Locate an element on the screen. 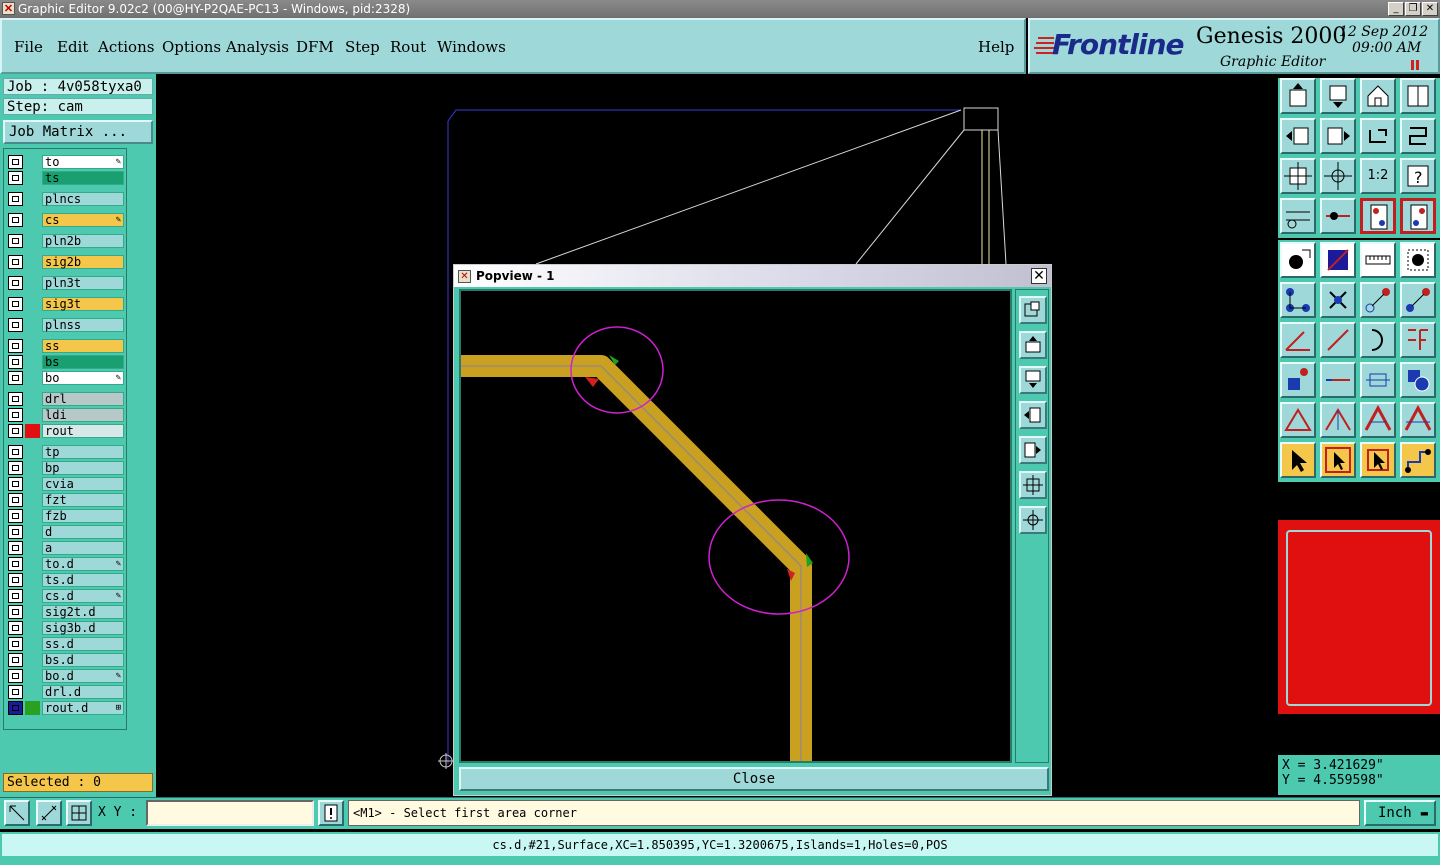 The height and width of the screenshot is (865, 1440). layer-name: sig3t is located at coordinates (83, 304).